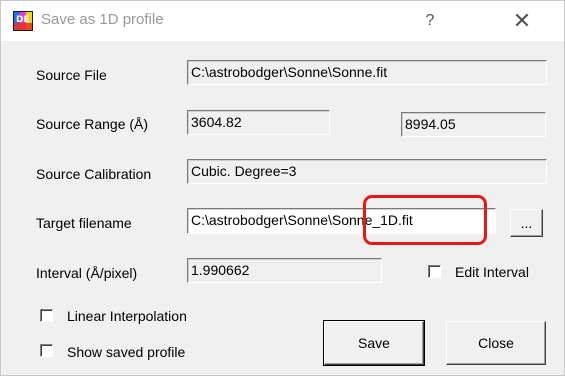 This screenshot has width=565, height=376. What do you see at coordinates (374, 343) in the screenshot?
I see `save-button: Save` at bounding box center [374, 343].